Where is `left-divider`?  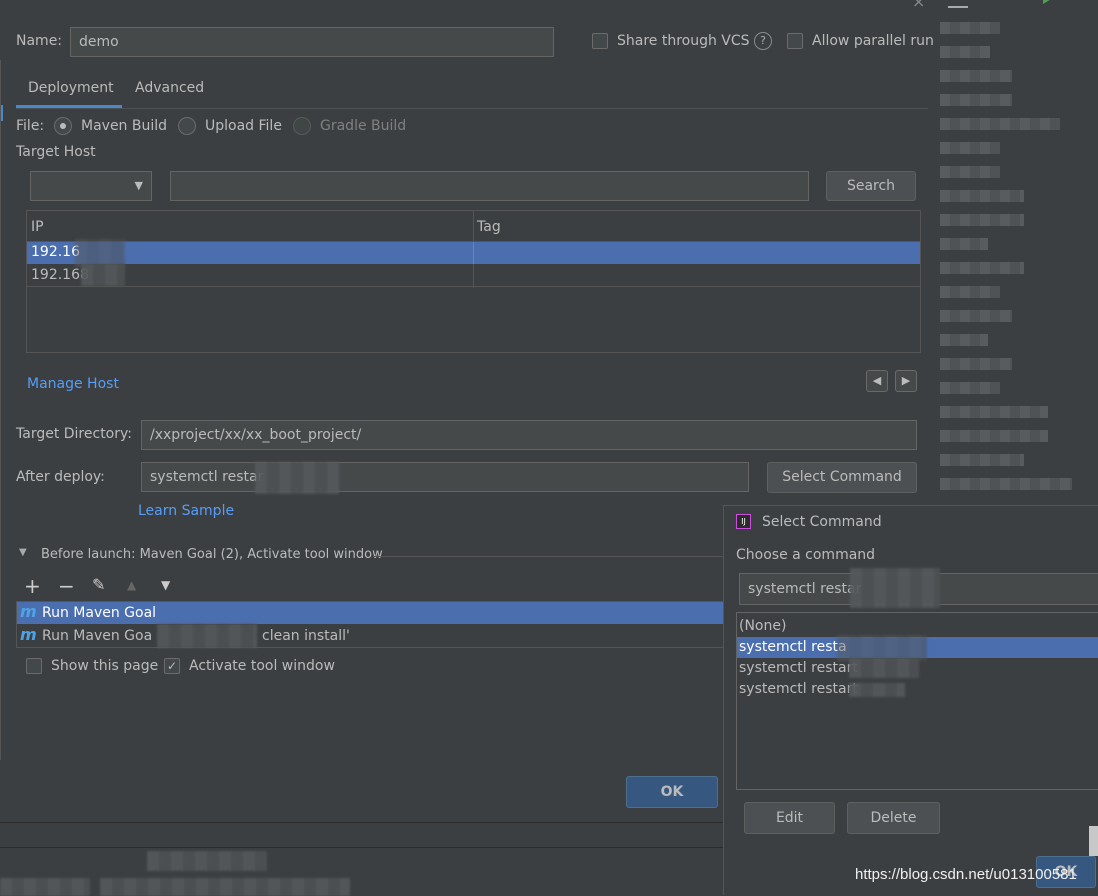 left-divider is located at coordinates (0, 410).